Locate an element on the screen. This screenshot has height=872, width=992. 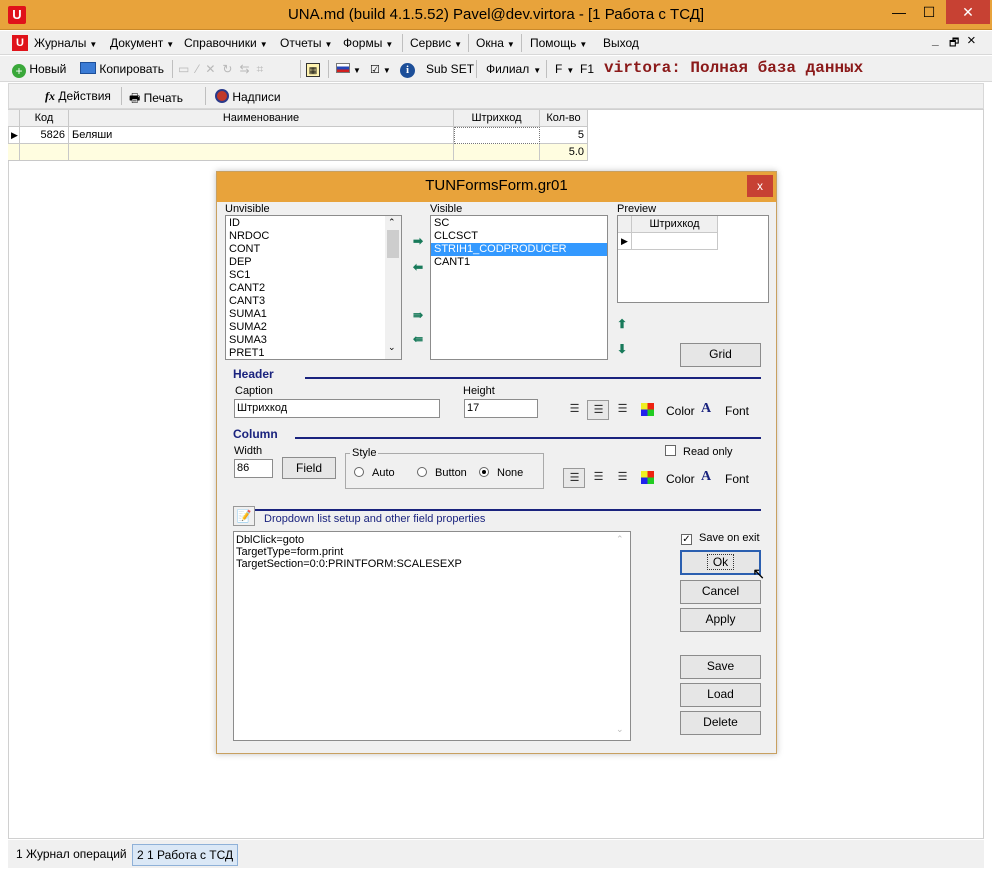
save-button: Save is located at coordinates (720, 667).